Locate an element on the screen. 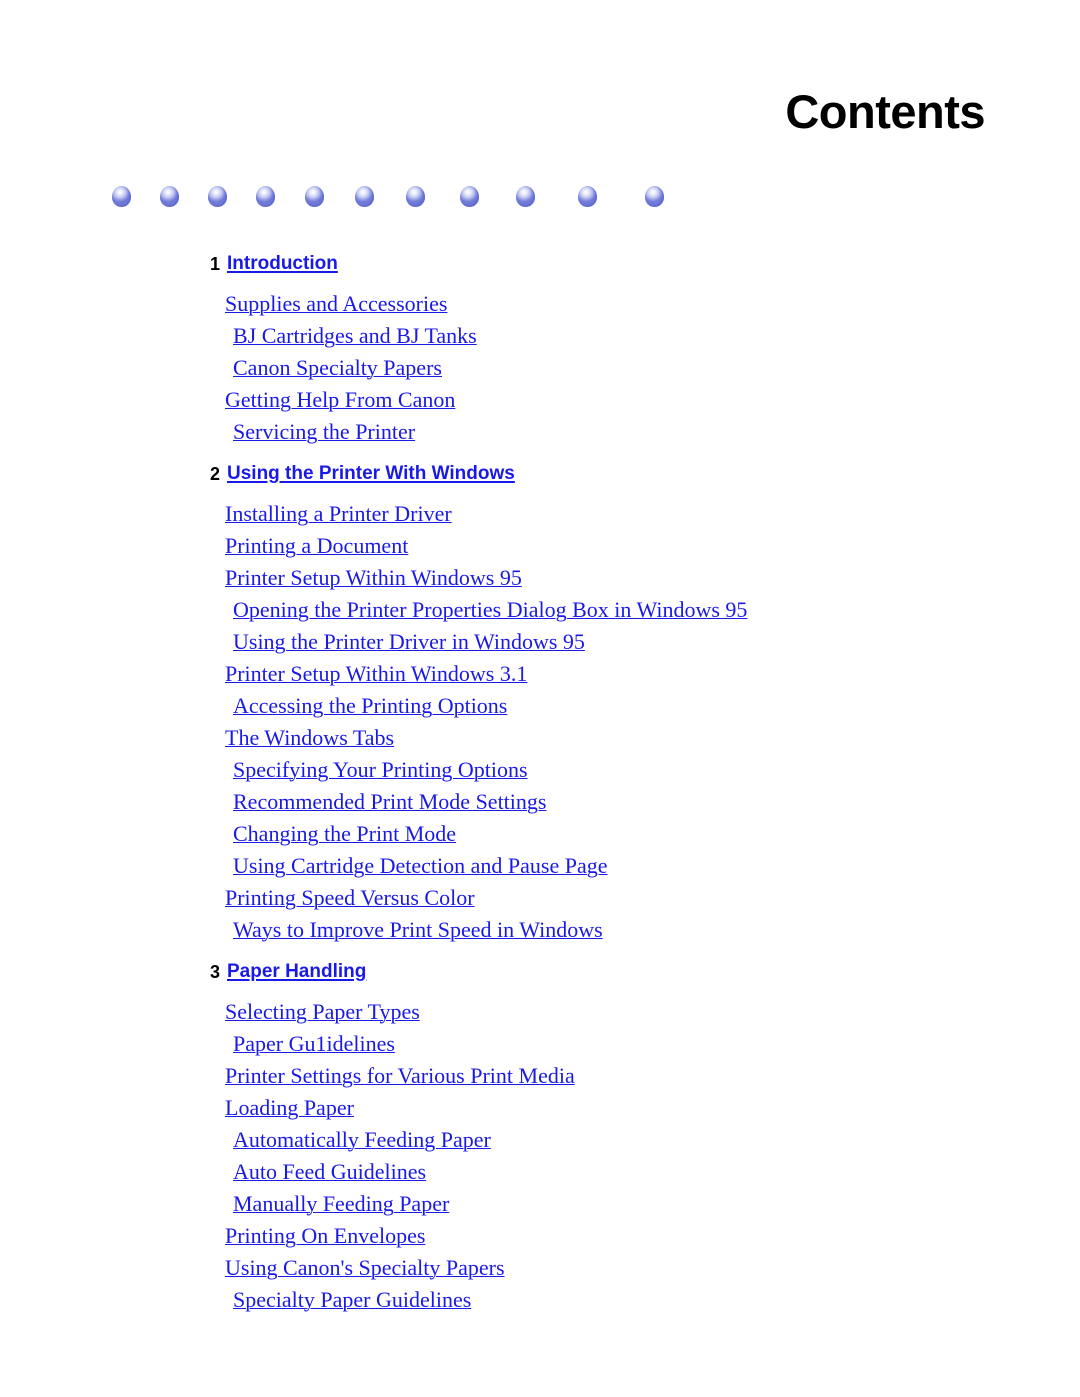  toc-entry-row: Automatically Feeding Paper is located at coordinates (540, 1140).